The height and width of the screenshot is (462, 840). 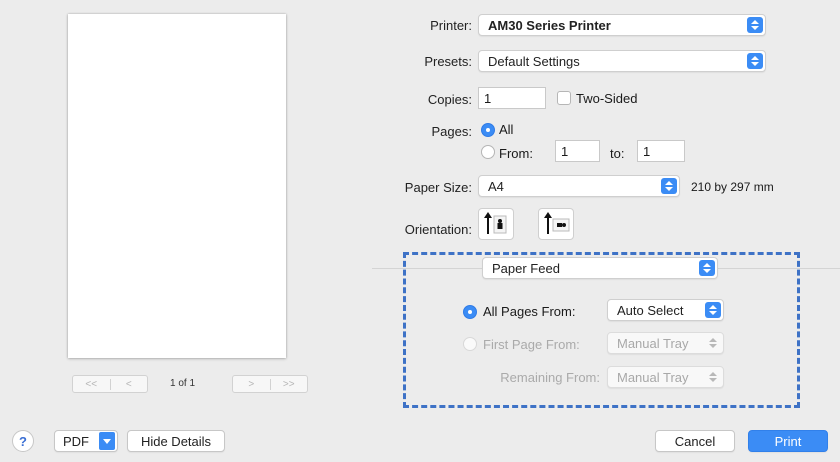 What do you see at coordinates (438, 187) in the screenshot?
I see `paper-size-label: Paper Size:` at bounding box center [438, 187].